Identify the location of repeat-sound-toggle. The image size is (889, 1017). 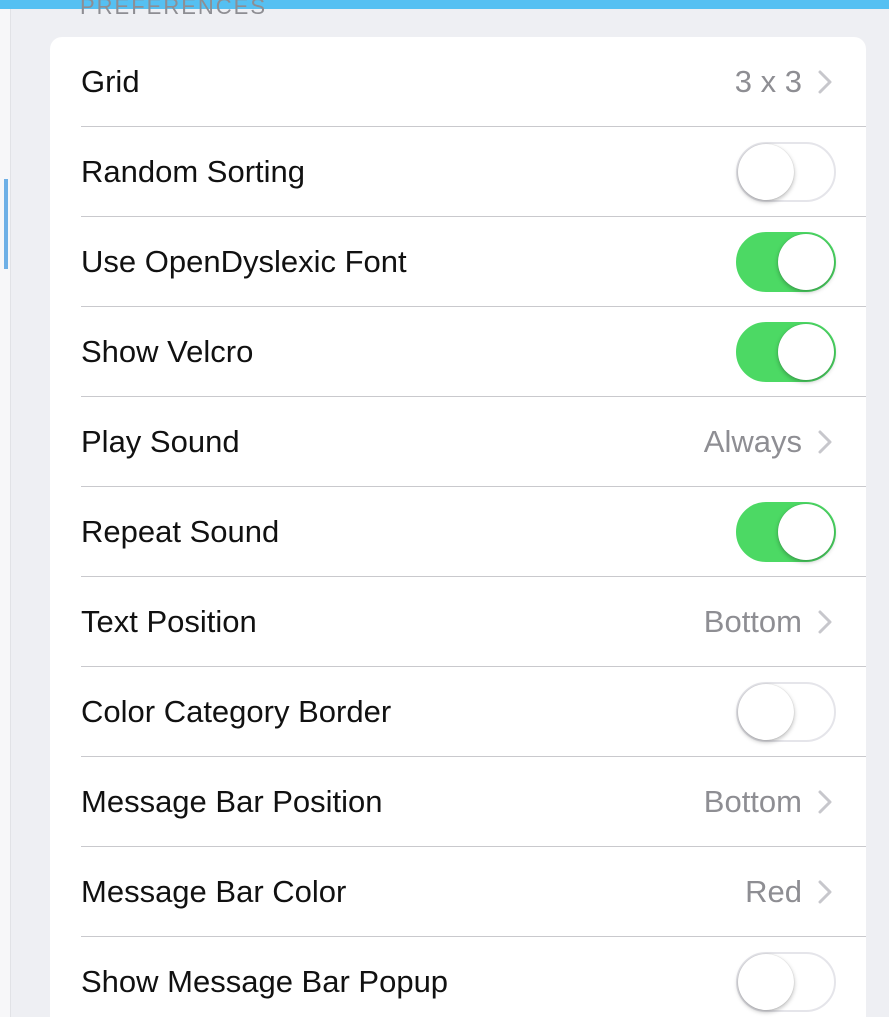
(786, 532).